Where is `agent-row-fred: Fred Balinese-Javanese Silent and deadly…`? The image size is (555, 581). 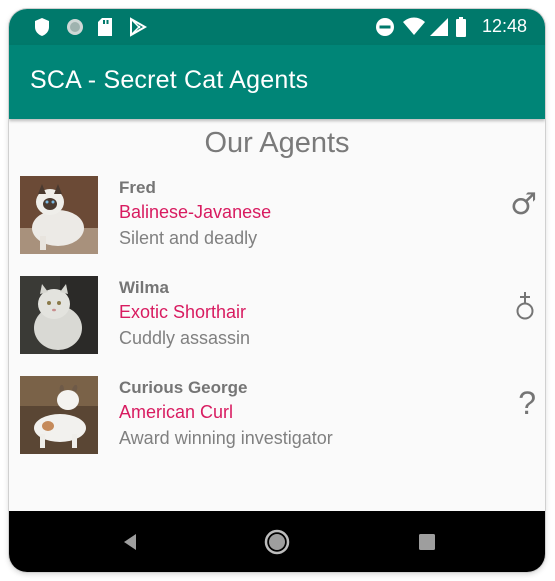
agent-row-fred: Fred Balinese-Javanese Silent and deadly… is located at coordinates (277, 217).